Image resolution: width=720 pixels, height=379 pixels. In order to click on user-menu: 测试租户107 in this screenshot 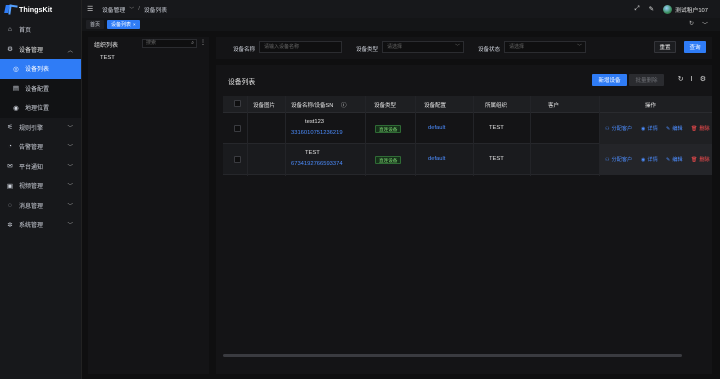, I will do `click(685, 9)`.